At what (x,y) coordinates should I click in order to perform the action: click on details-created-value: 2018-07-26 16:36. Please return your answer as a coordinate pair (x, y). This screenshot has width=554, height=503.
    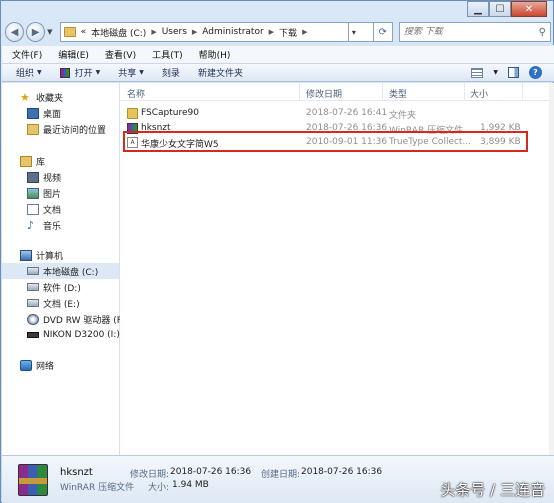
    Looking at the image, I should click on (342, 472).